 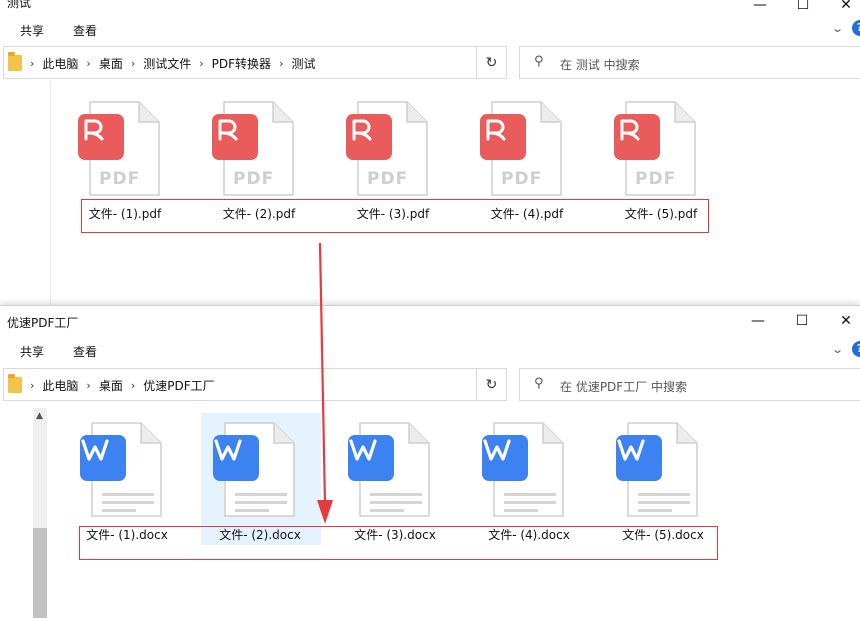 What do you see at coordinates (178, 385) in the screenshot?
I see `breadcrumb-item: 优速PDF工厂` at bounding box center [178, 385].